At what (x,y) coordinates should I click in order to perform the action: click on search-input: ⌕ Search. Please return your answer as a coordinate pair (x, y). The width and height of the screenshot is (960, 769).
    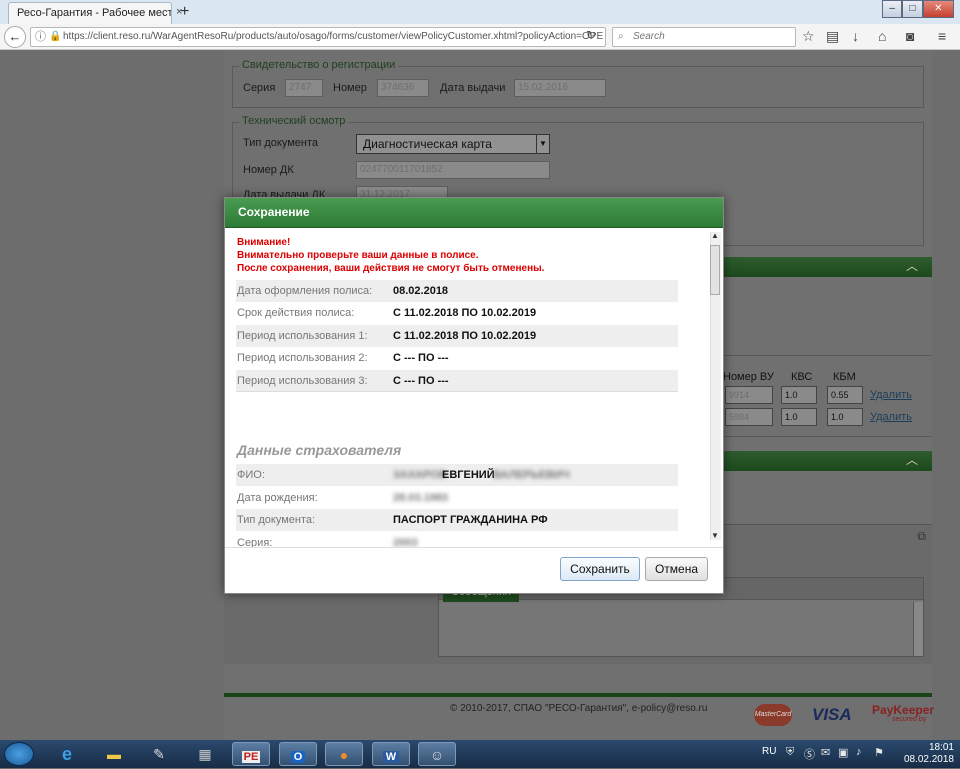
    Looking at the image, I should click on (704, 37).